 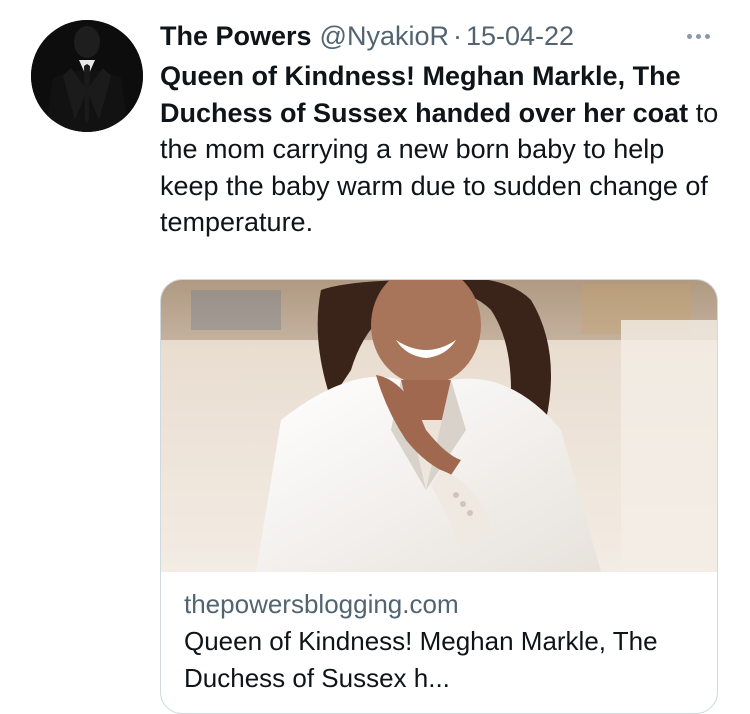 I want to click on author-avatar, so click(x=87, y=76).